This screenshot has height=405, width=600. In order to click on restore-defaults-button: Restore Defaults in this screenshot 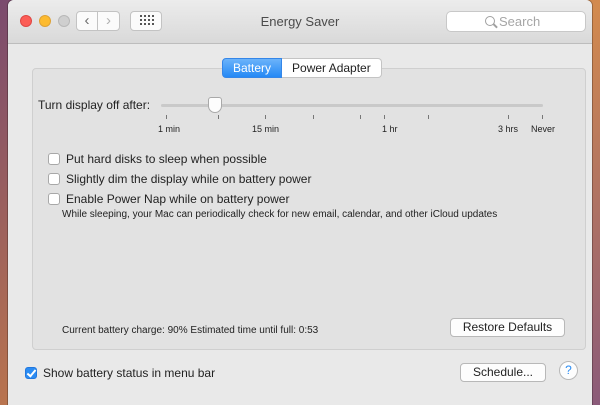, I will do `click(507, 327)`.